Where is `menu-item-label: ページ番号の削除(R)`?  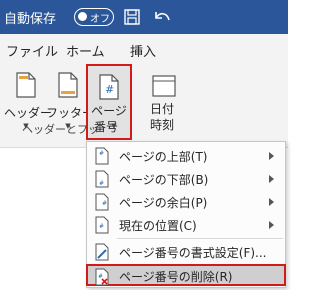
menu-item-label: ページ番号の削除(R) is located at coordinates (176, 277).